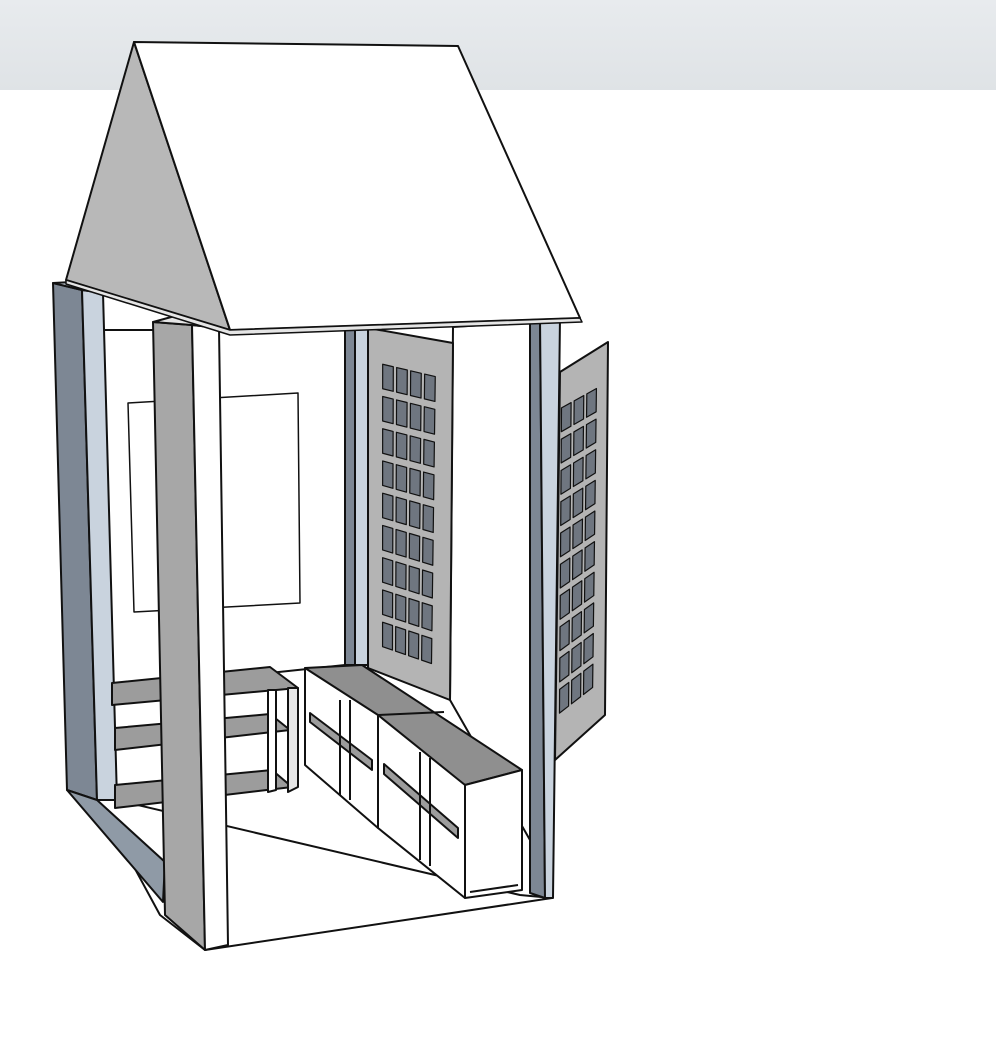 This screenshot has height=1060, width=996. What do you see at coordinates (350, 496) in the screenshot?
I see `center-post-dark` at bounding box center [350, 496].